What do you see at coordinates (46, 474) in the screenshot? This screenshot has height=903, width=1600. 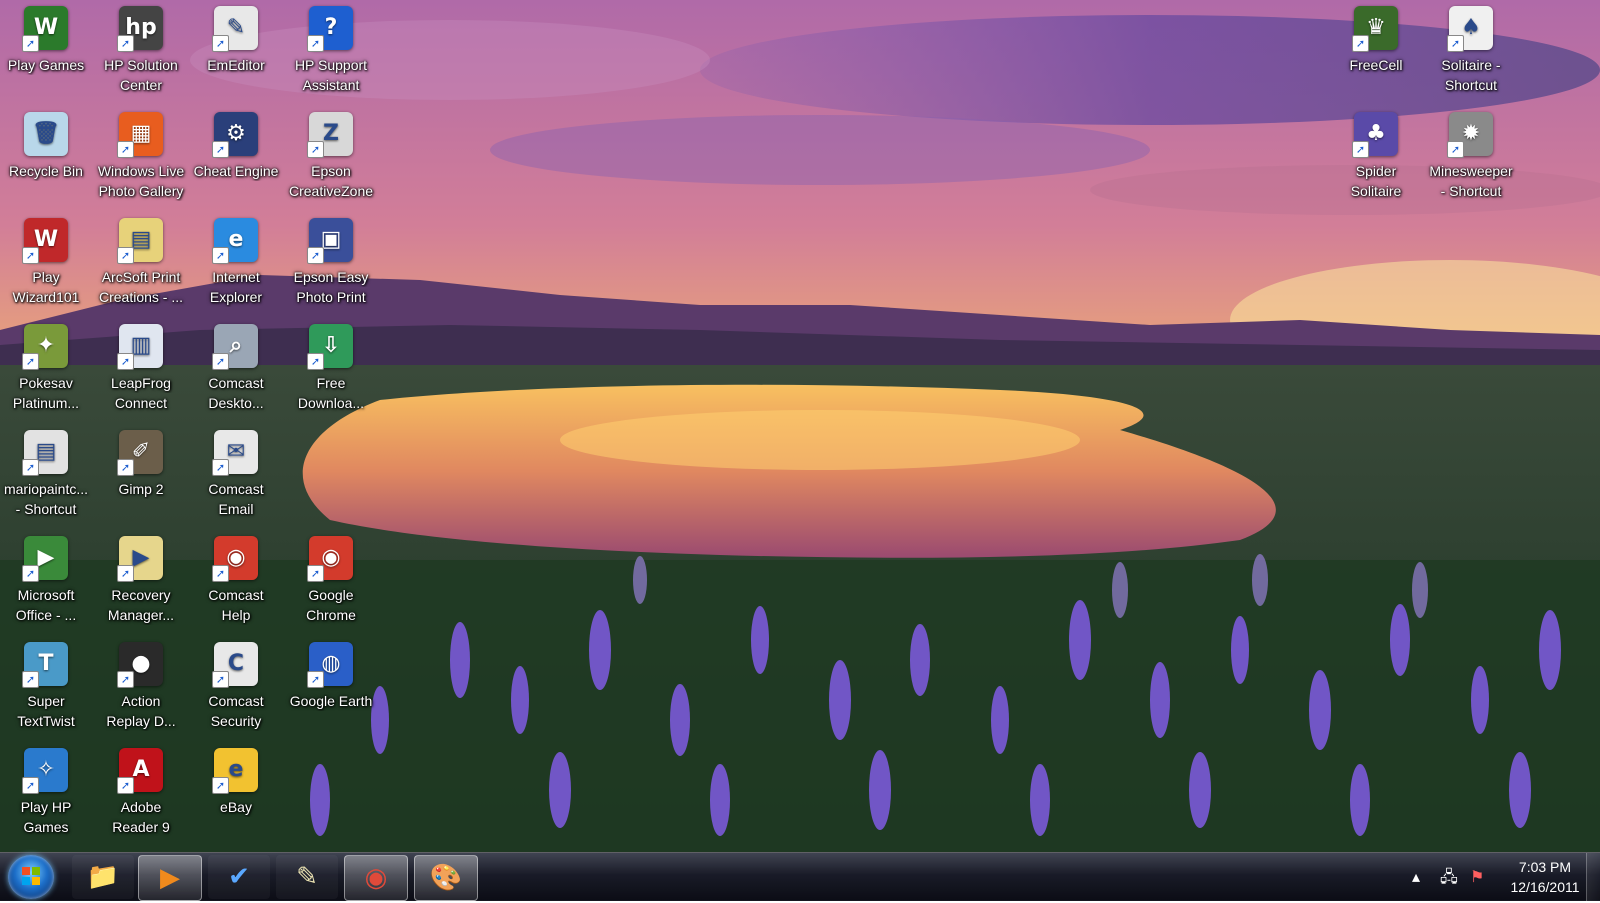 I see `desktop-icon-mariopaintc-shortcut: ▤ ➚ mariopaintc... - Shortcut` at bounding box center [46, 474].